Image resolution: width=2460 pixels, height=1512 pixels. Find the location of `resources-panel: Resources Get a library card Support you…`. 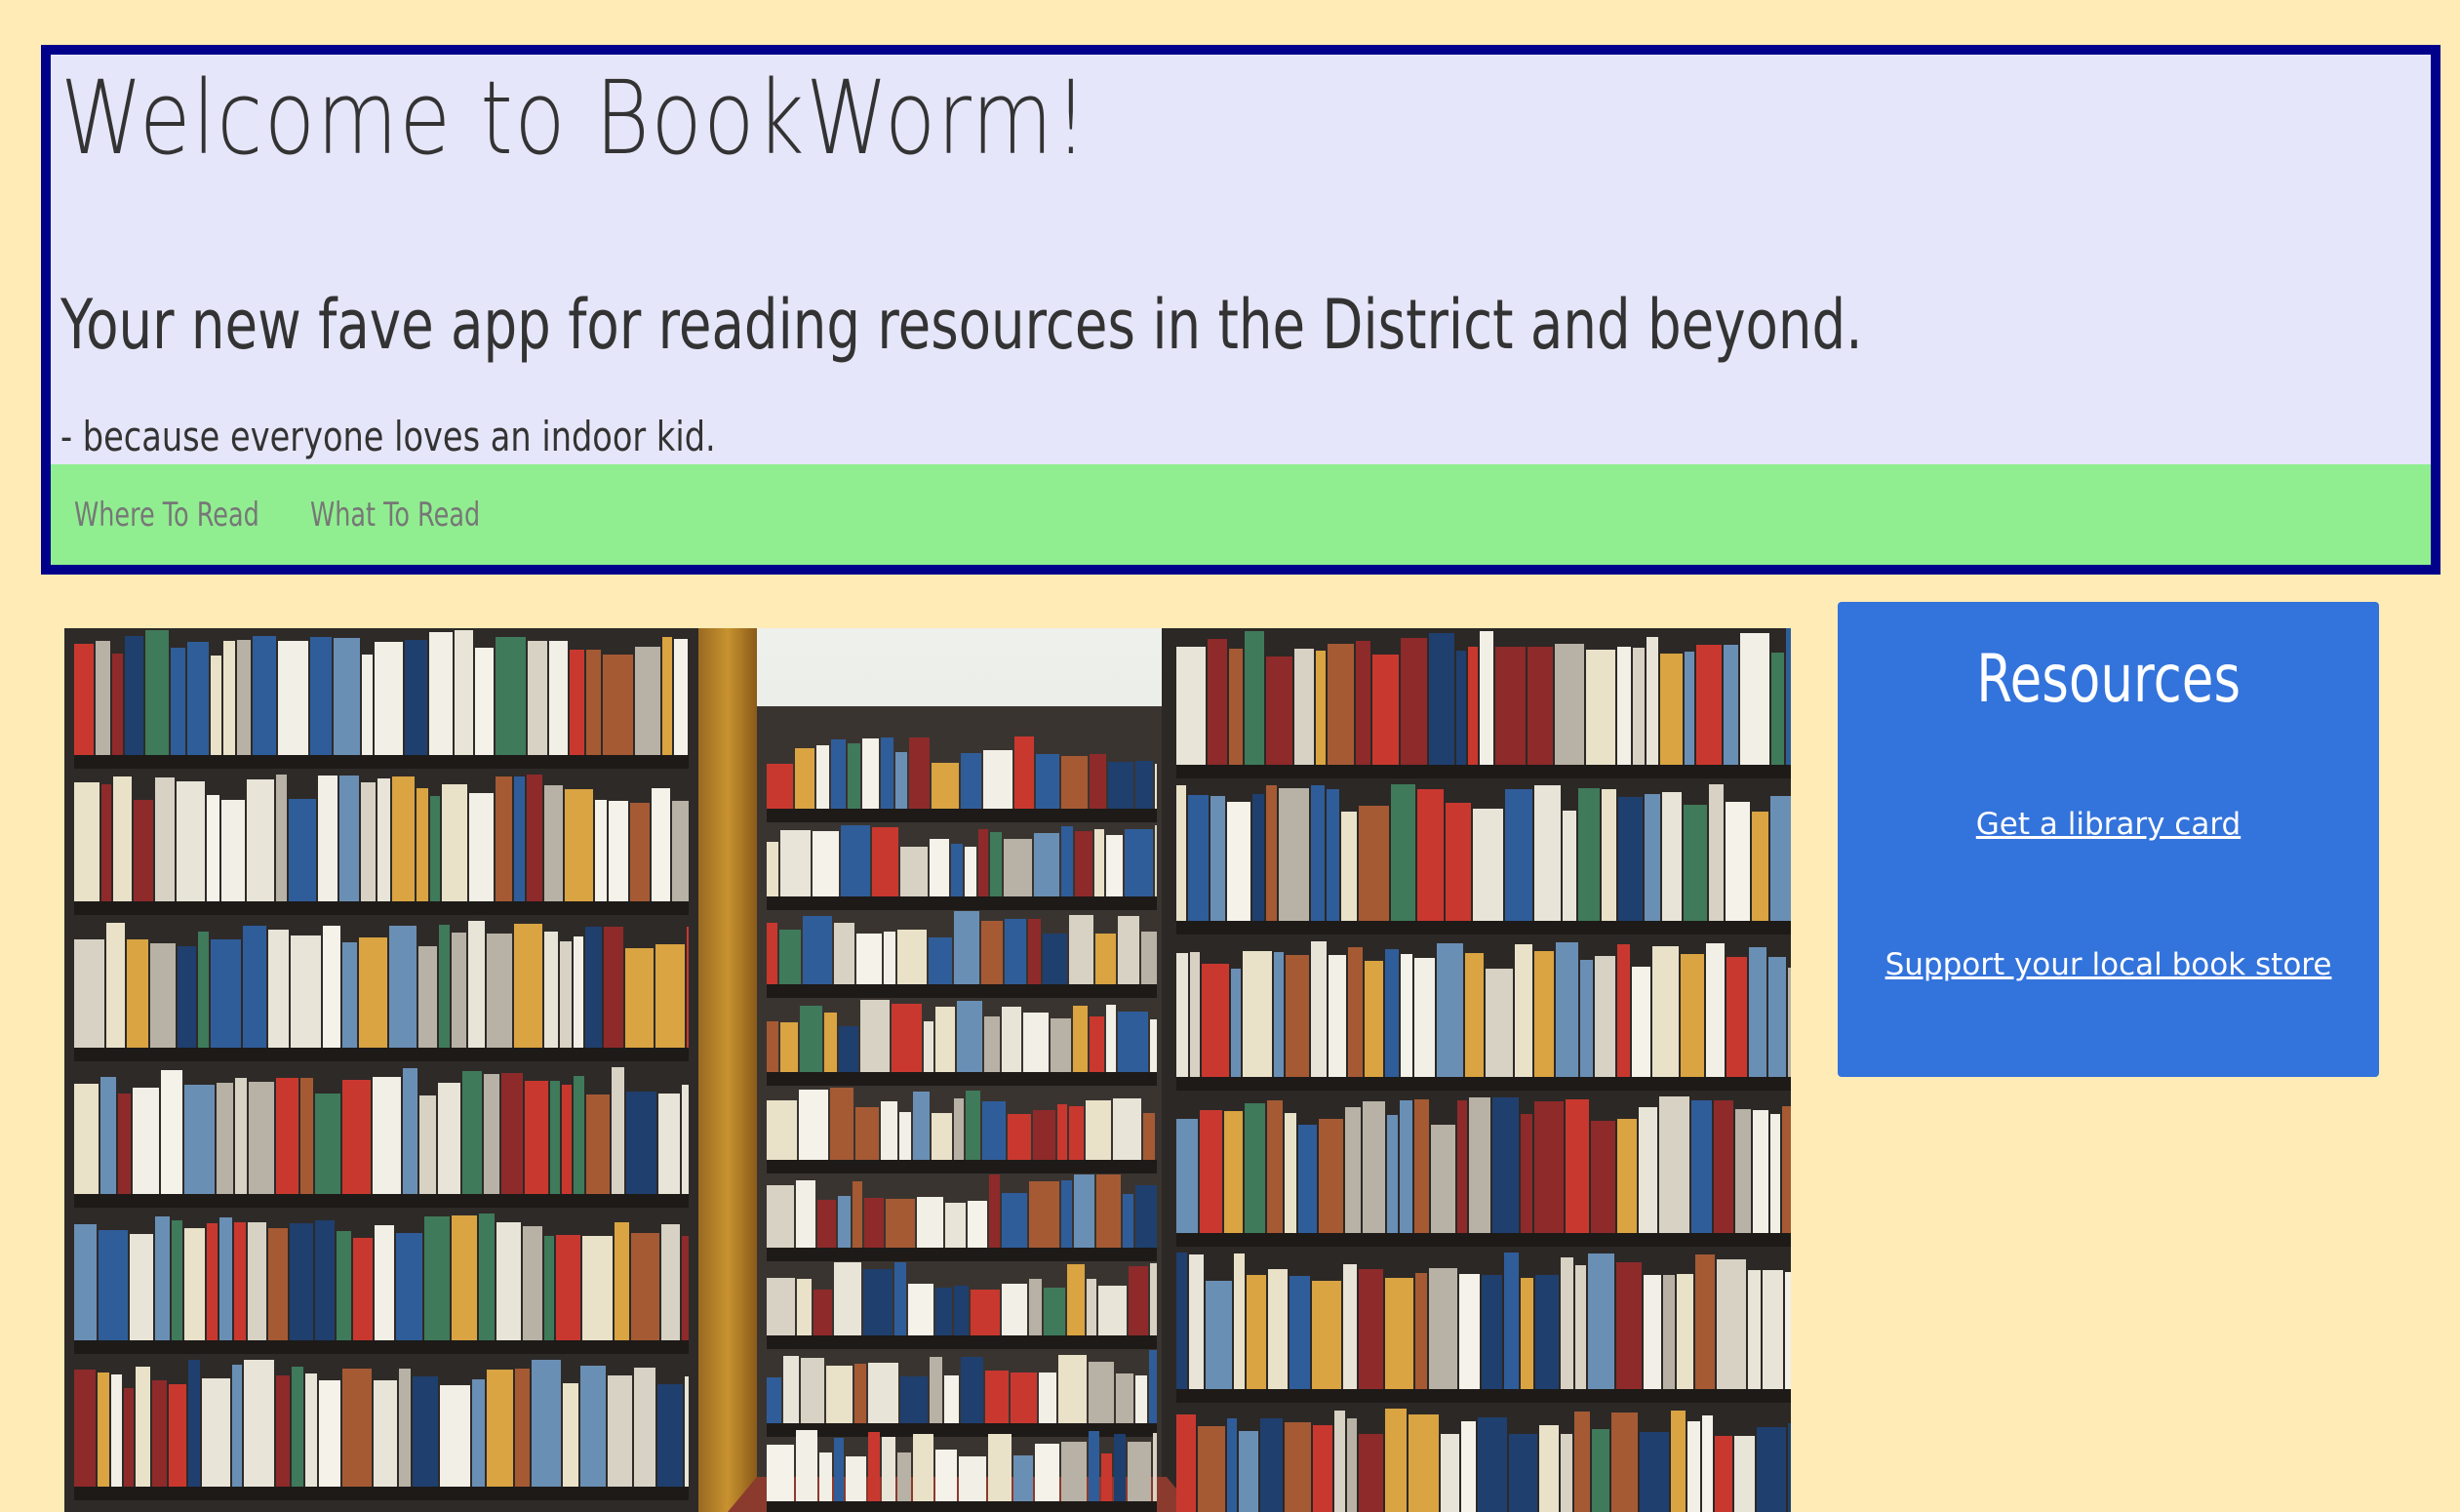

resources-panel: Resources Get a library card Support you… is located at coordinates (2108, 839).